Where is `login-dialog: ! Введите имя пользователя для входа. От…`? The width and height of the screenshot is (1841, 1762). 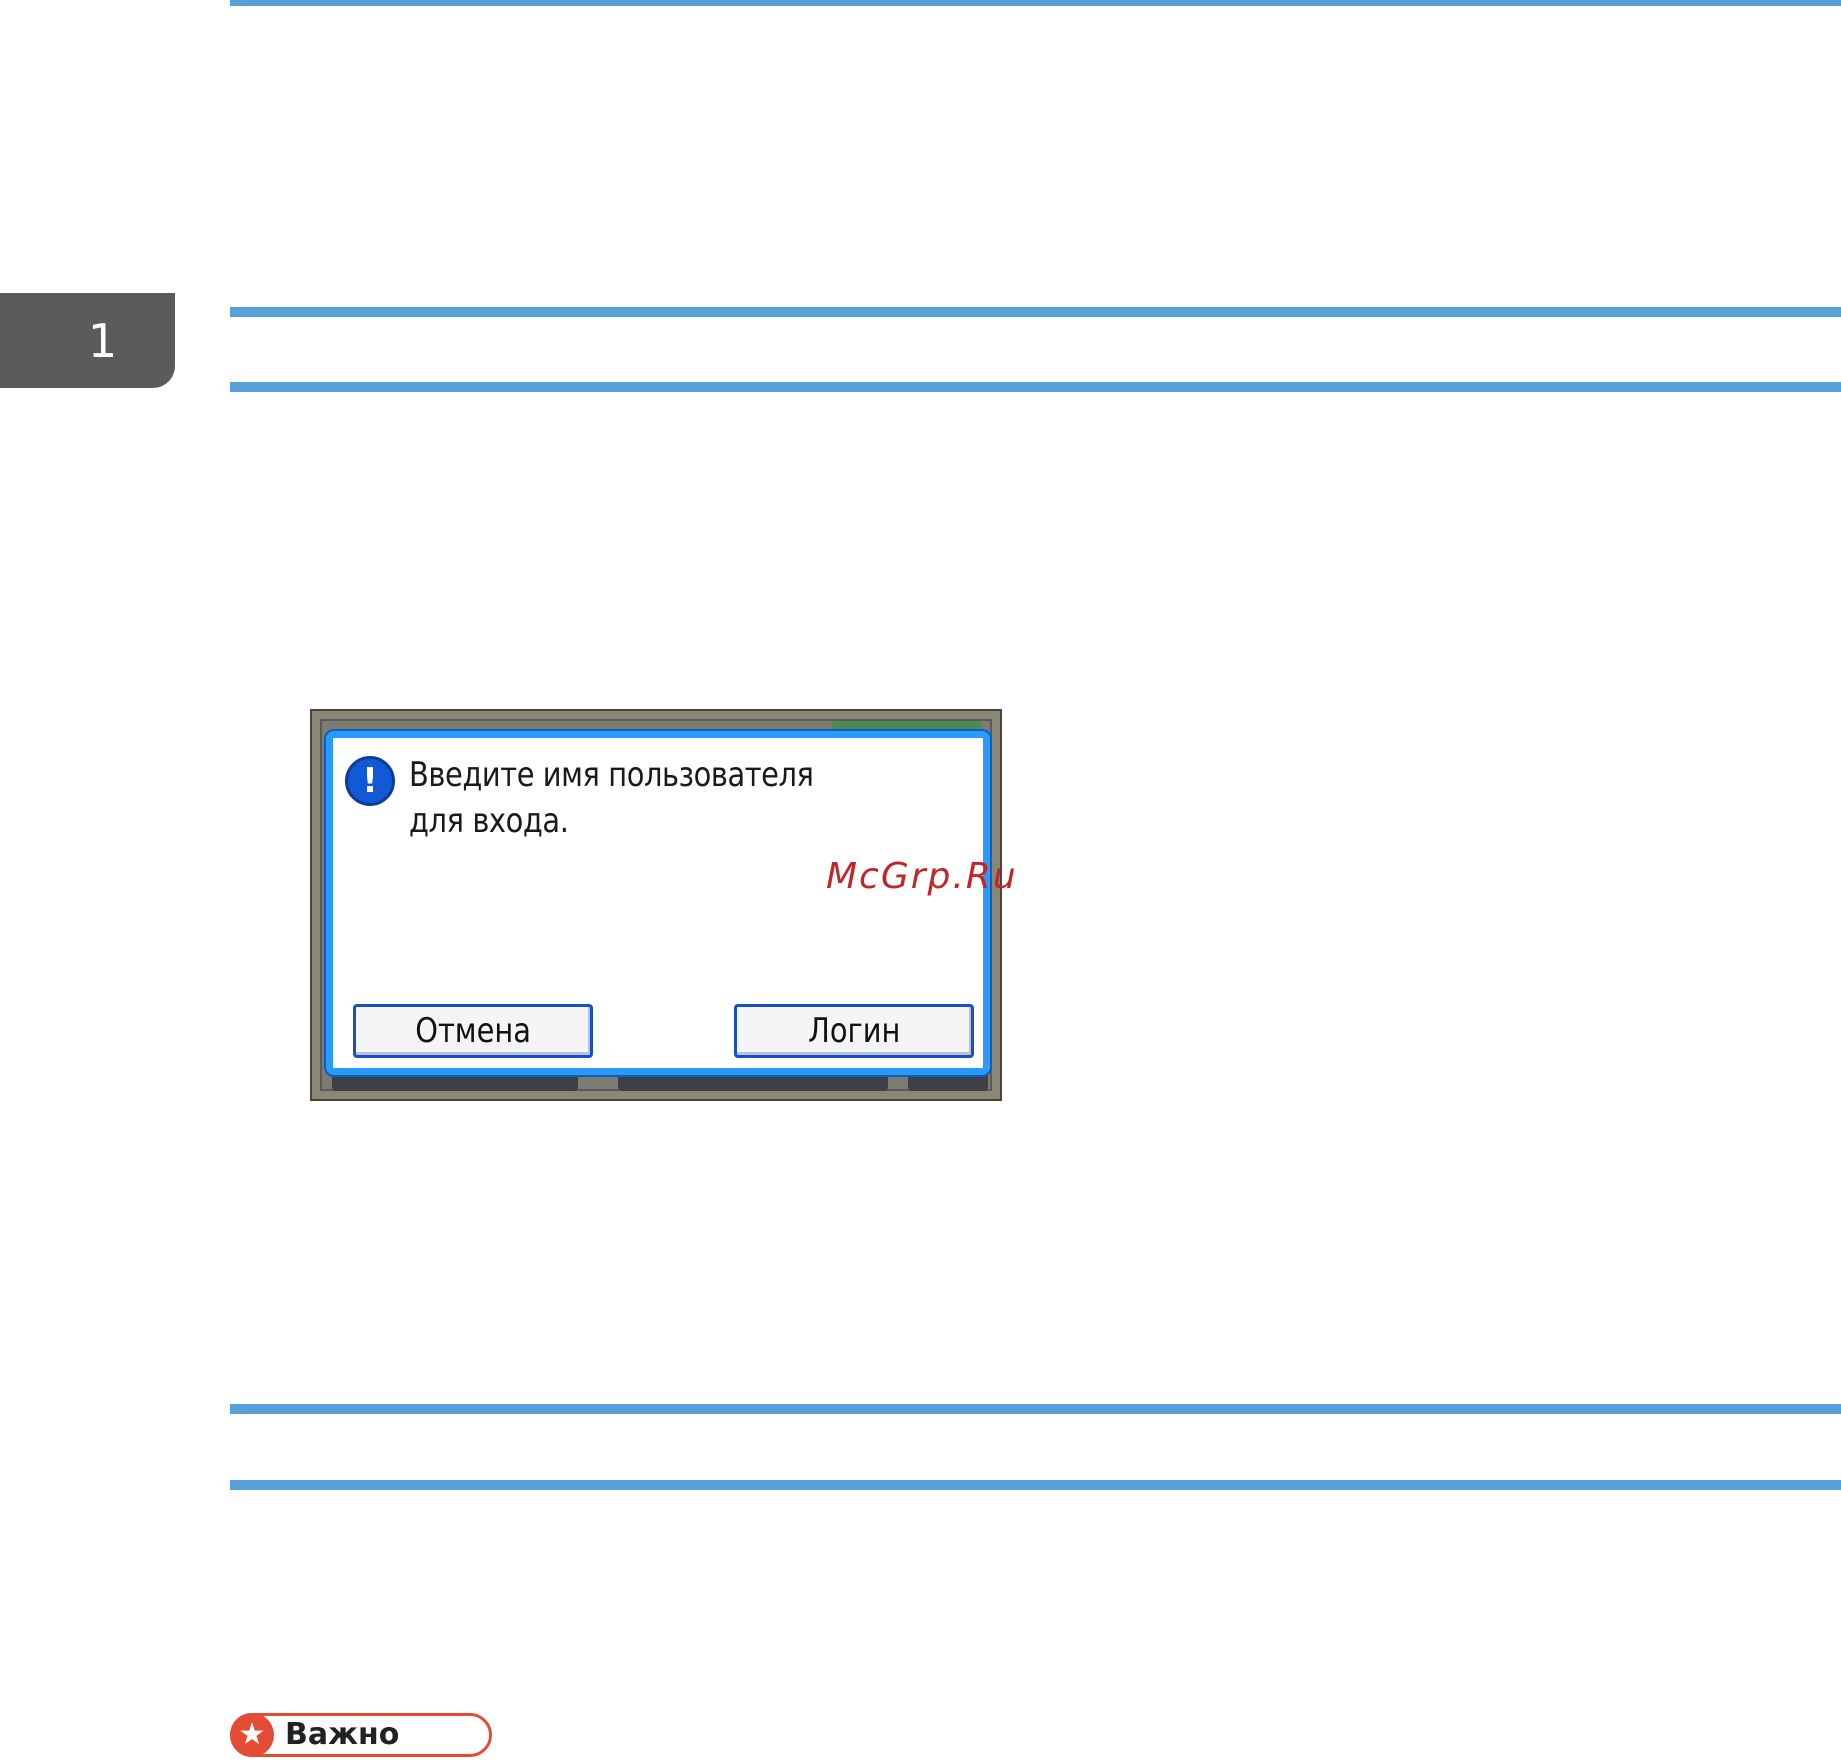 login-dialog: ! Введите имя пользователя для входа. От… is located at coordinates (658, 903).